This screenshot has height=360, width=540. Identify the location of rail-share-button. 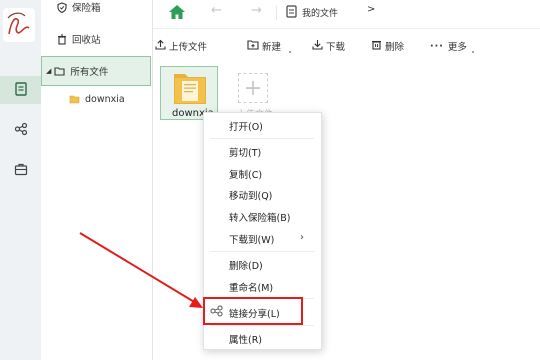
(20, 130).